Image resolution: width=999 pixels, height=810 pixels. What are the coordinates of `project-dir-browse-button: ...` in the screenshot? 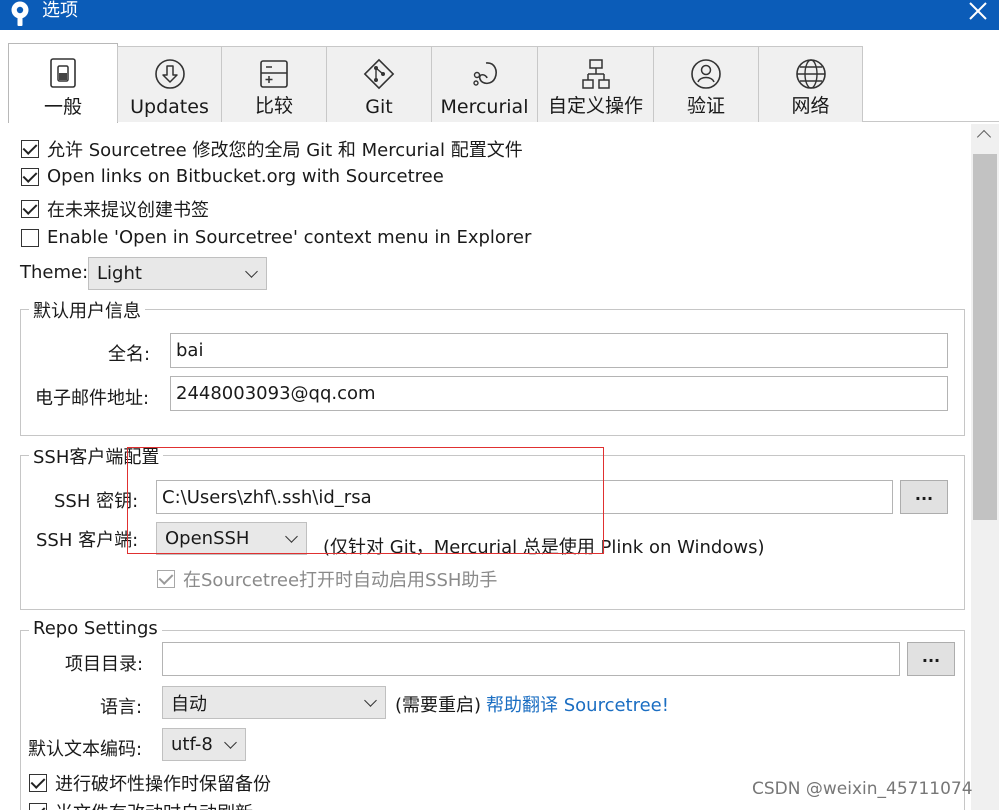 It's located at (931, 659).